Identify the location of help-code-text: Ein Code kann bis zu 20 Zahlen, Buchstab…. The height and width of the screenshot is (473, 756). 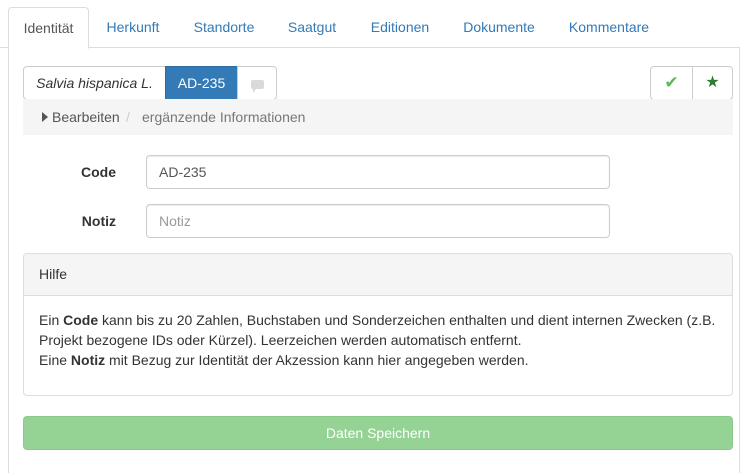
(377, 330).